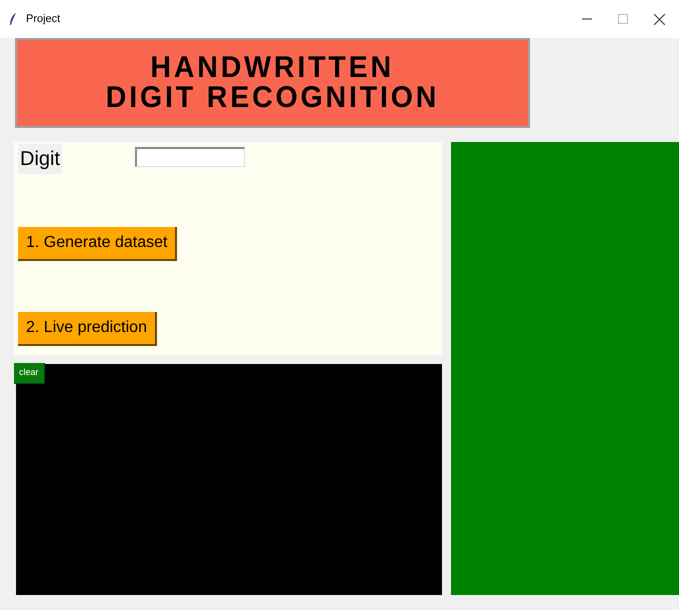 The height and width of the screenshot is (610, 679). I want to click on banner-title: DIGIT RECOGNITION, so click(273, 98).